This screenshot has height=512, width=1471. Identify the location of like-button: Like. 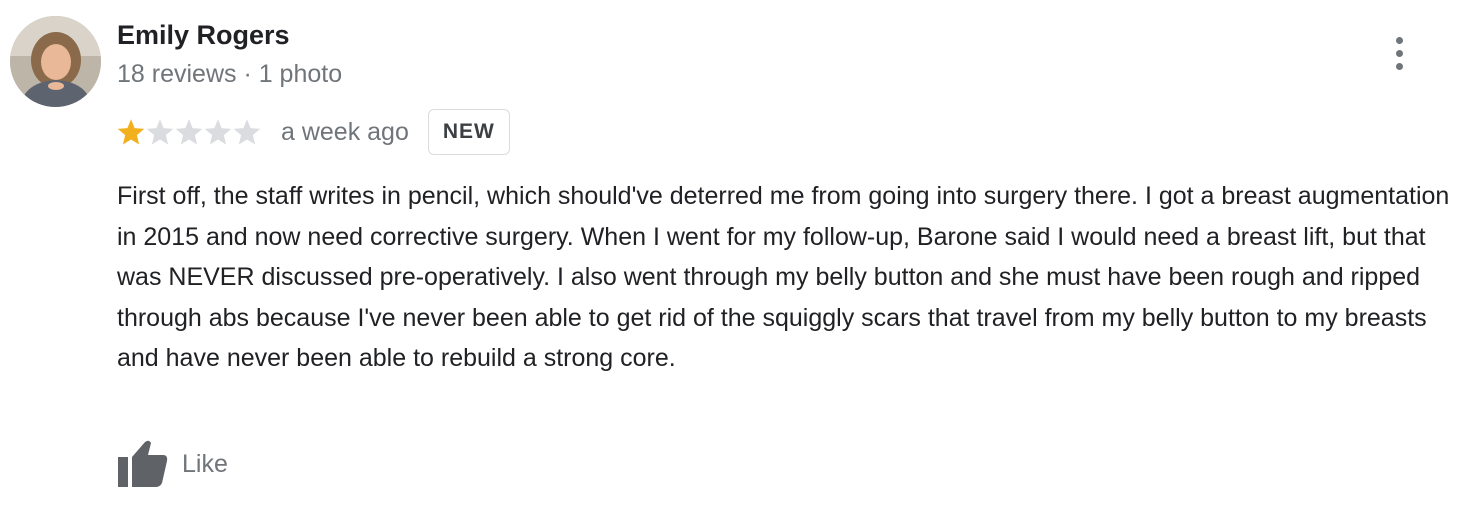
(172, 464).